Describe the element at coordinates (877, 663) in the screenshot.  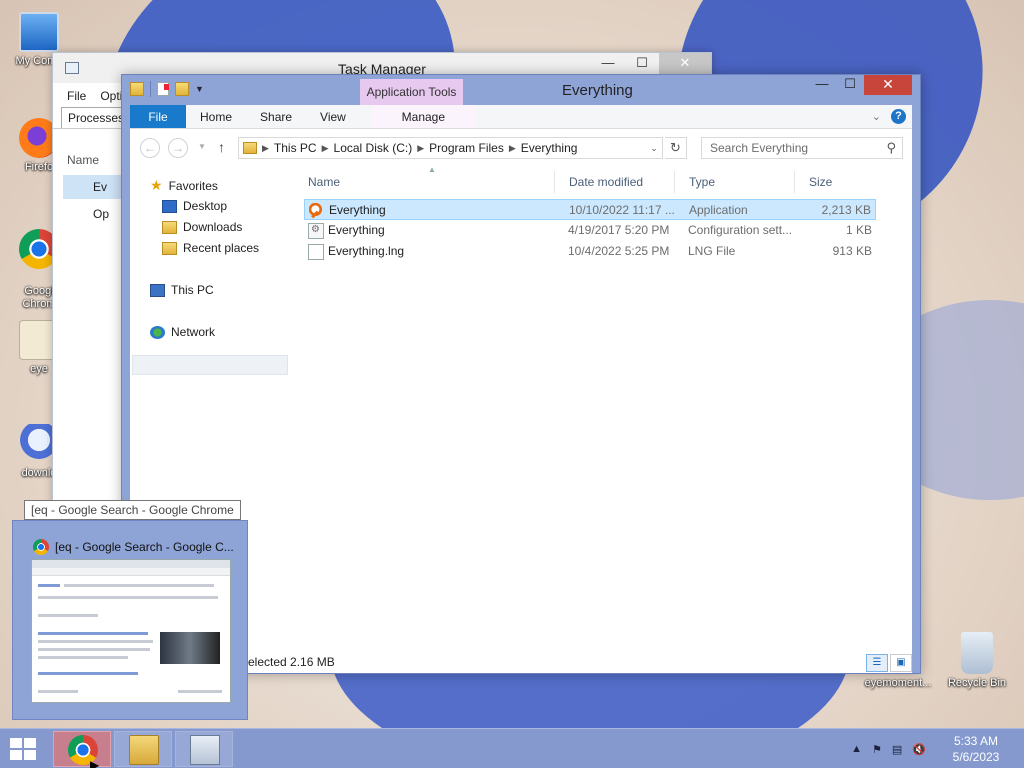
I see `details-view-button: ☰` at that location.